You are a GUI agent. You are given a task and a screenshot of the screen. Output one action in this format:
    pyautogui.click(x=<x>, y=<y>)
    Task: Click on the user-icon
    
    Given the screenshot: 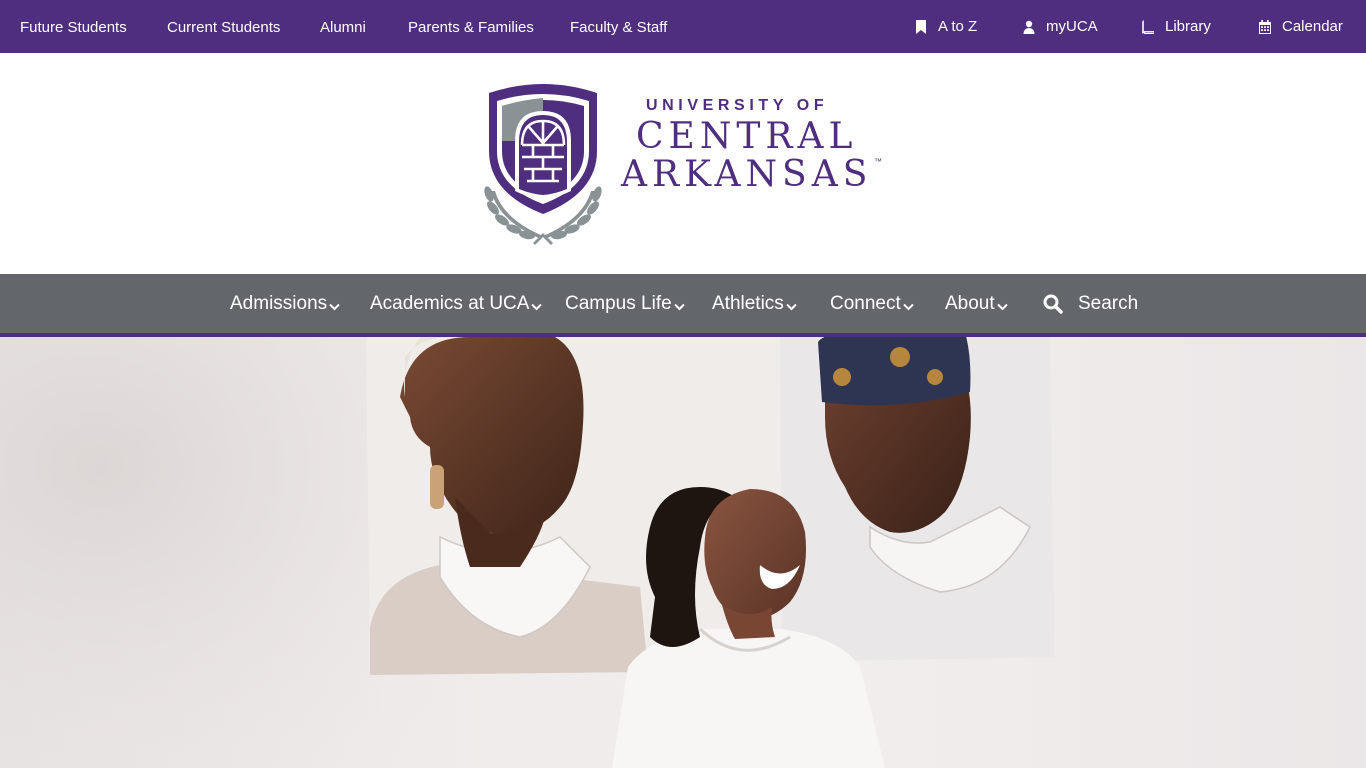 What is the action you would take?
    pyautogui.click(x=1029, y=27)
    